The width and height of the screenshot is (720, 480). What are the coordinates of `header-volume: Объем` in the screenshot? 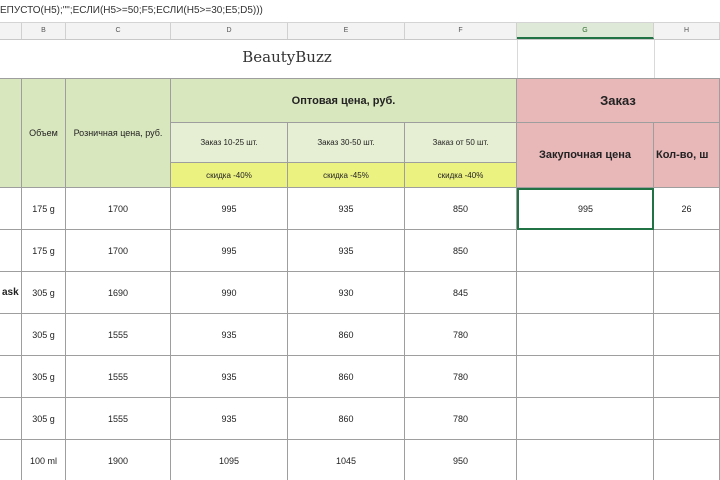 It's located at (44, 133).